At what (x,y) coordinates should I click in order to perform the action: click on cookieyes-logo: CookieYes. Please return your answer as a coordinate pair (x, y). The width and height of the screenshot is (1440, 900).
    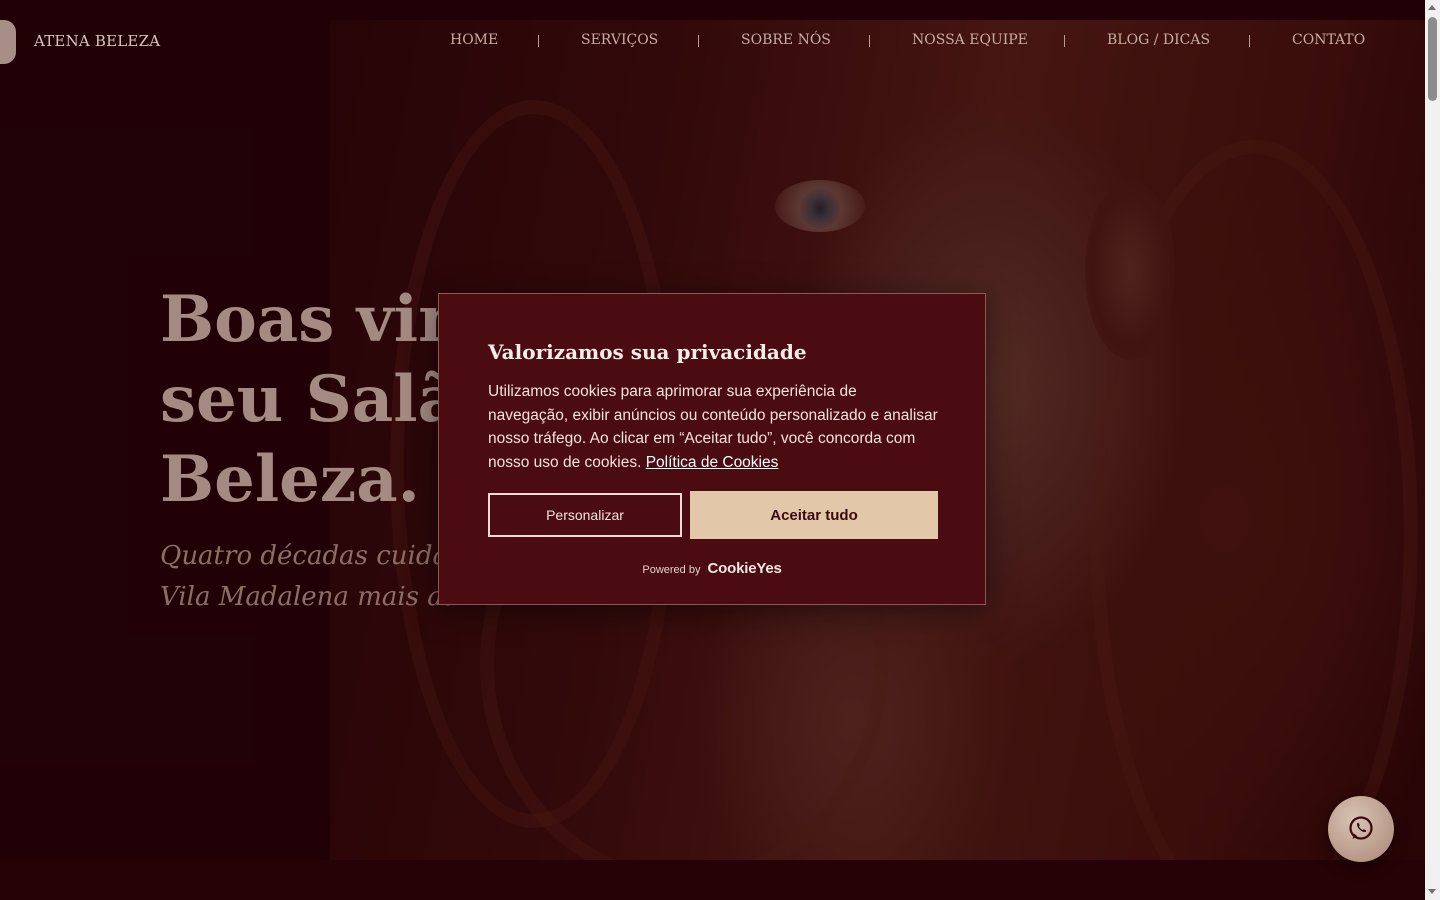
    Looking at the image, I should click on (745, 568).